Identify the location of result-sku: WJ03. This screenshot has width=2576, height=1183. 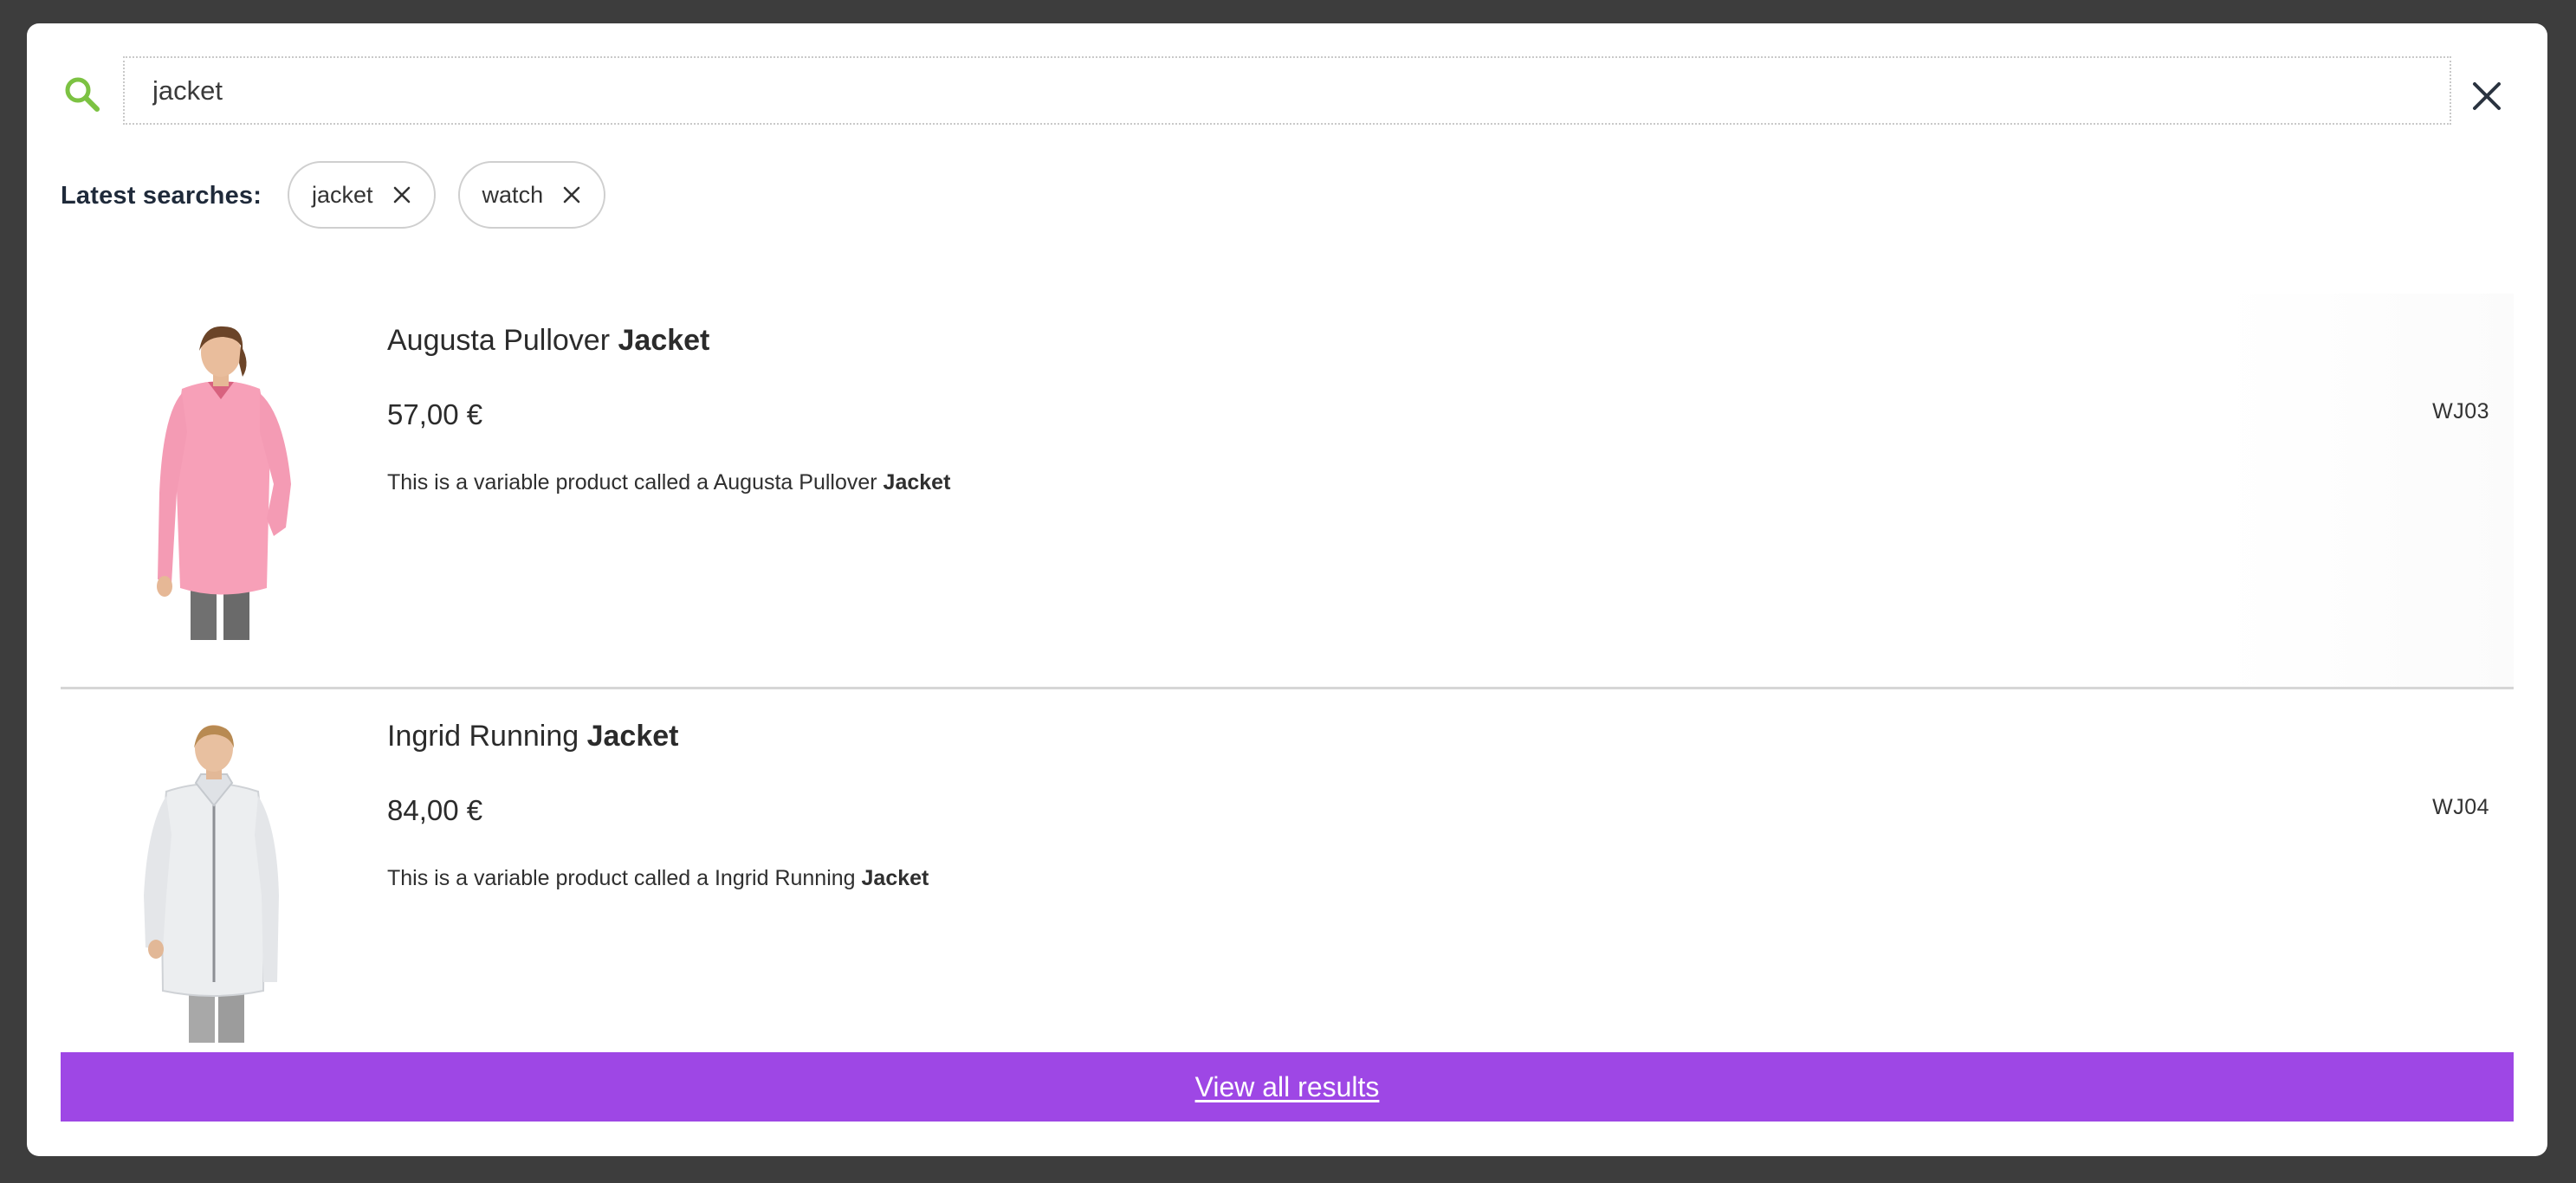
(2460, 411).